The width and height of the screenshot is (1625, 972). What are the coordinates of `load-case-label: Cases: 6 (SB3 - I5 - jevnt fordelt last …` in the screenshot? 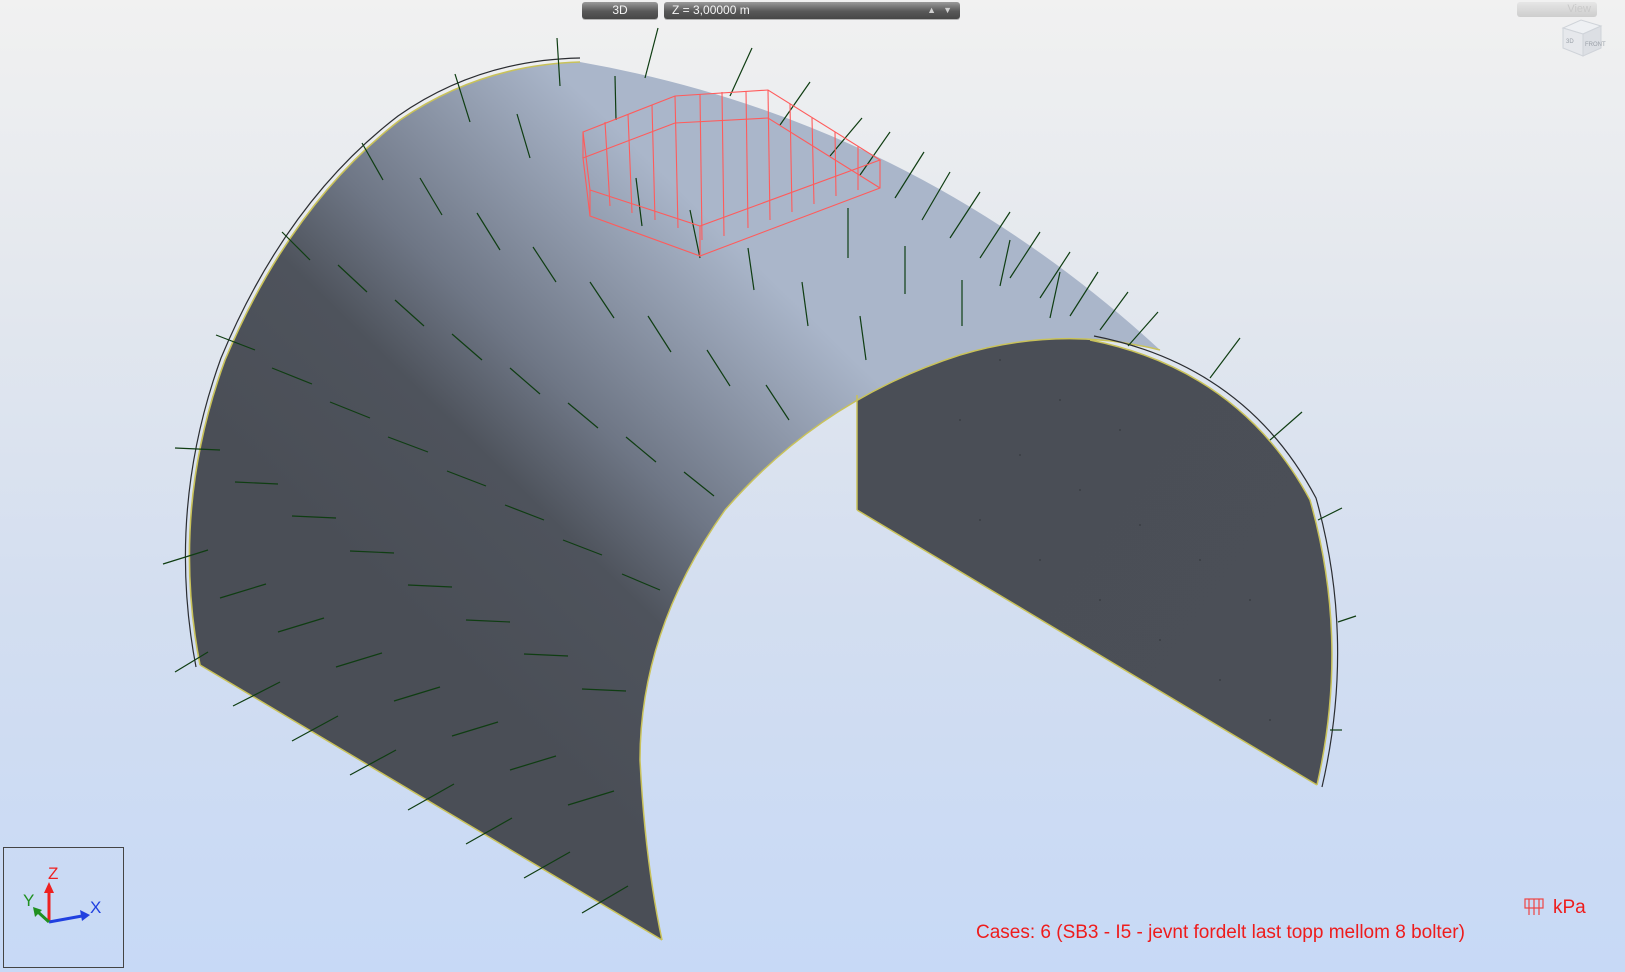 It's located at (1220, 932).